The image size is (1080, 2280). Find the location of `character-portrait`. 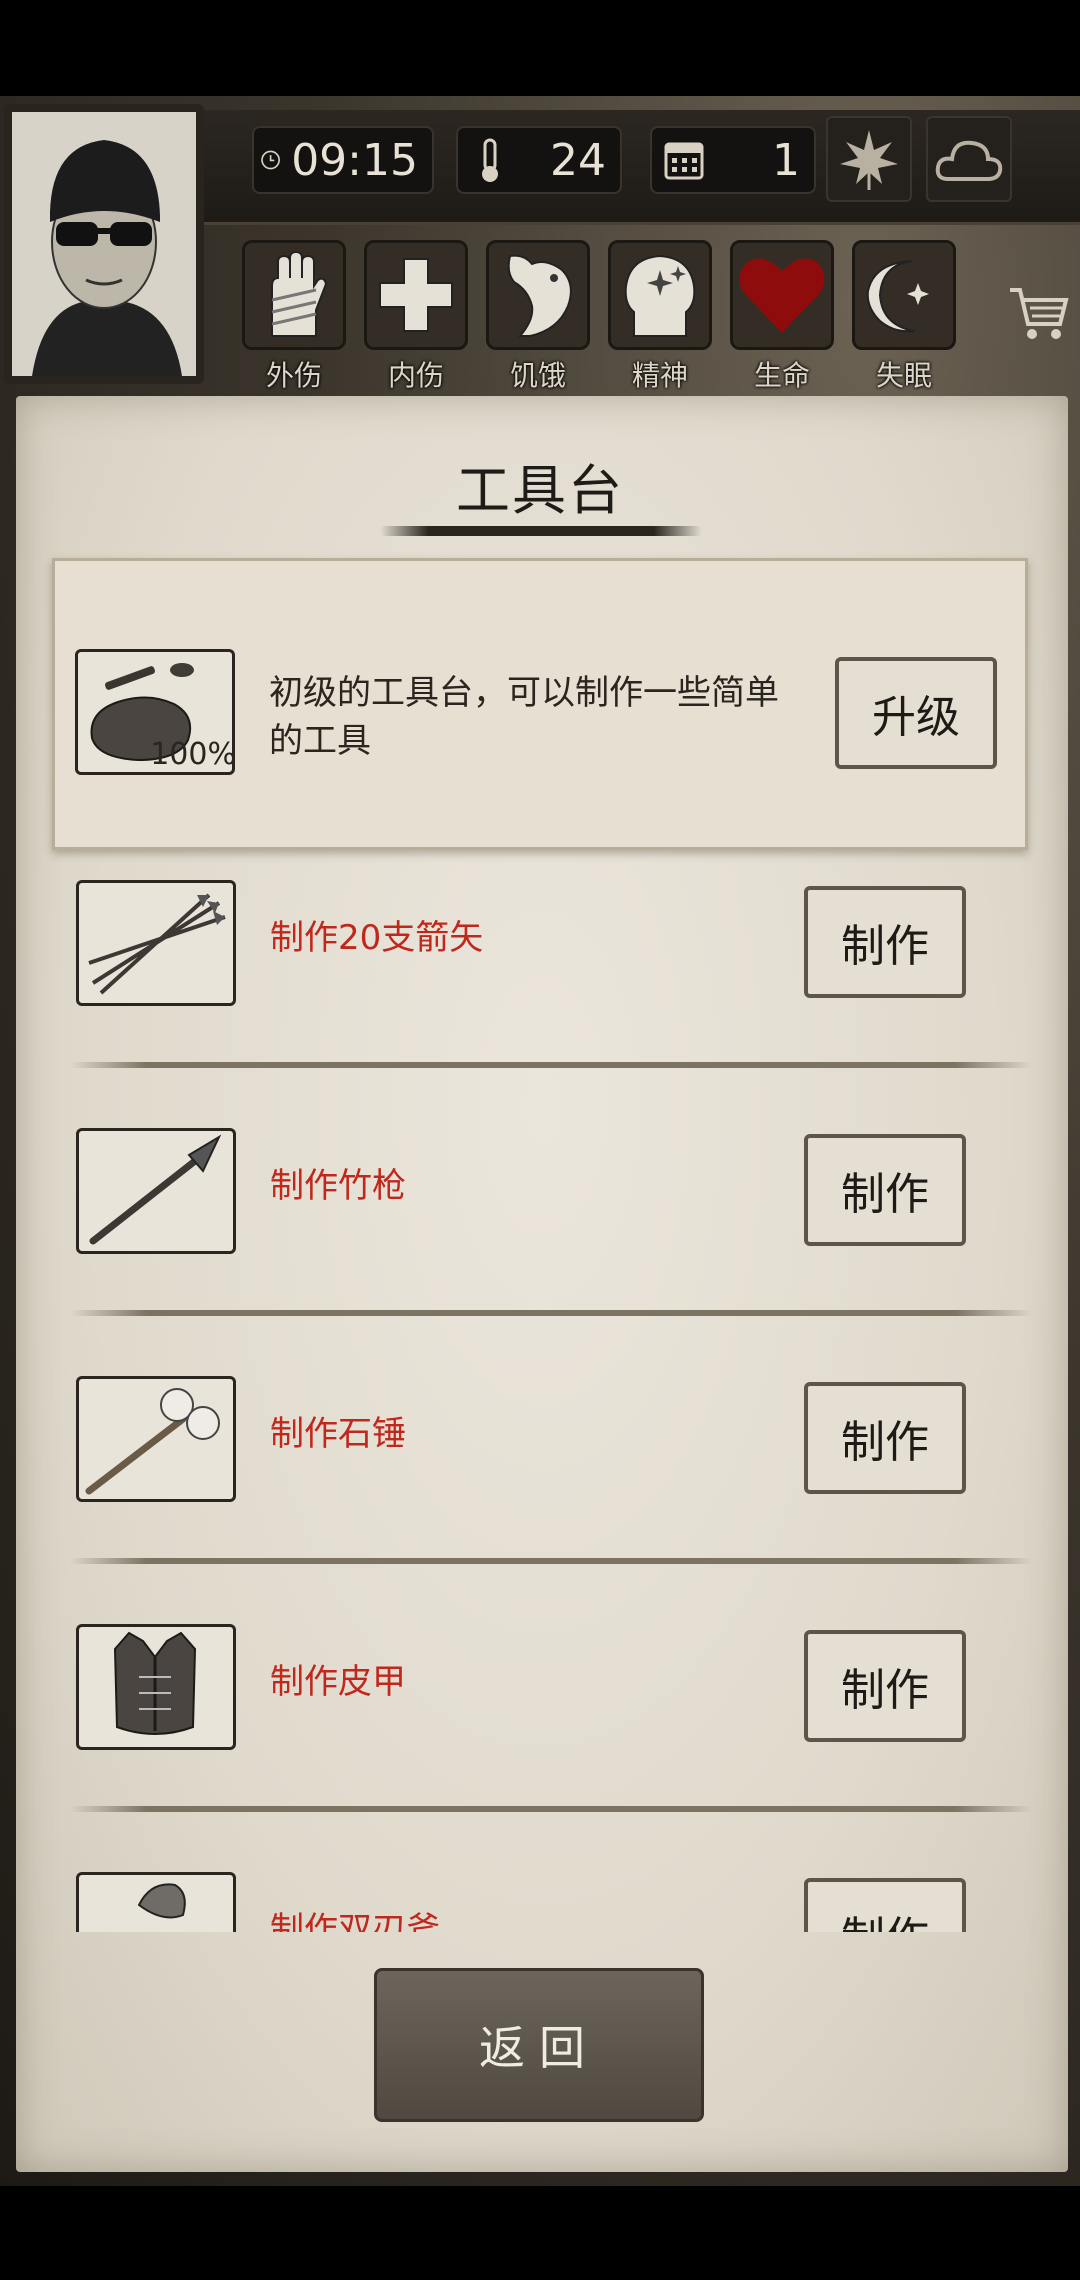

character-portrait is located at coordinates (104, 244).